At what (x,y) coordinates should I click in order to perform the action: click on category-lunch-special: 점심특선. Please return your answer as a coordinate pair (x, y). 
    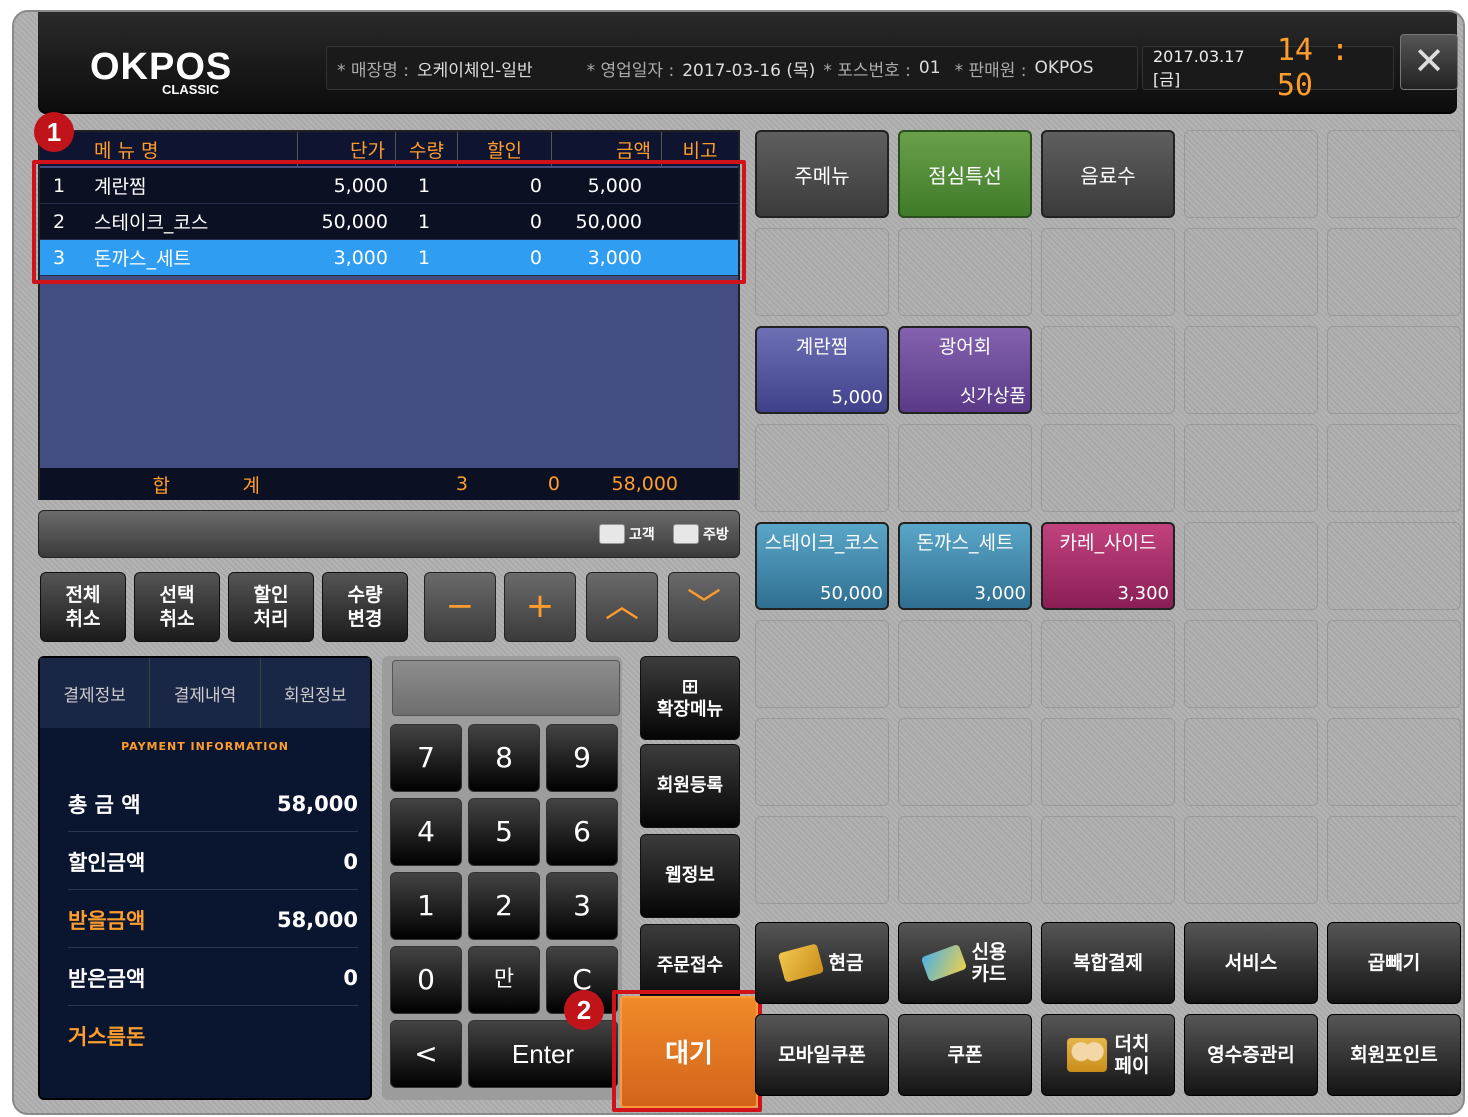
    Looking at the image, I should click on (965, 174).